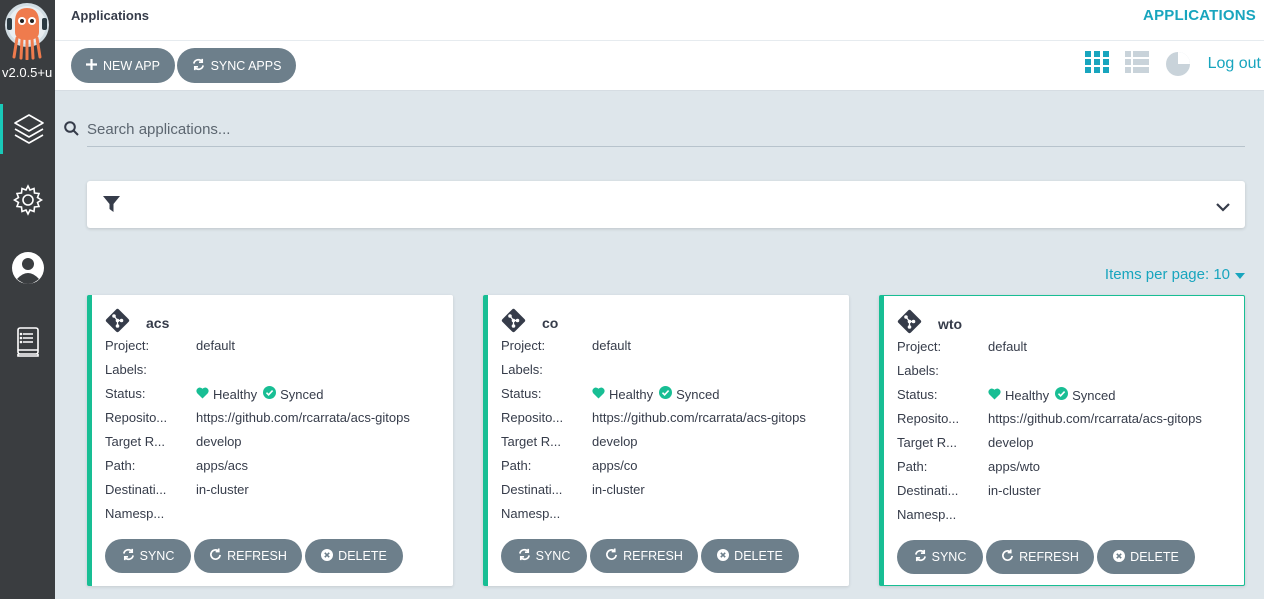 The width and height of the screenshot is (1264, 599). What do you see at coordinates (1007, 557) in the screenshot?
I see `refresh-icon` at bounding box center [1007, 557].